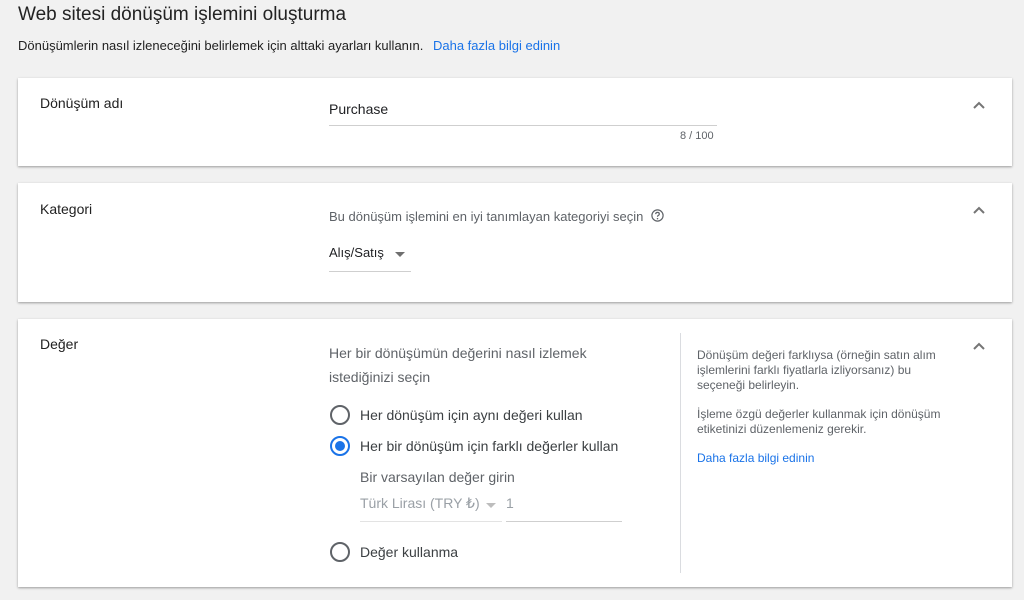  What do you see at coordinates (697, 136) in the screenshot?
I see `char-count: 8 / 100` at bounding box center [697, 136].